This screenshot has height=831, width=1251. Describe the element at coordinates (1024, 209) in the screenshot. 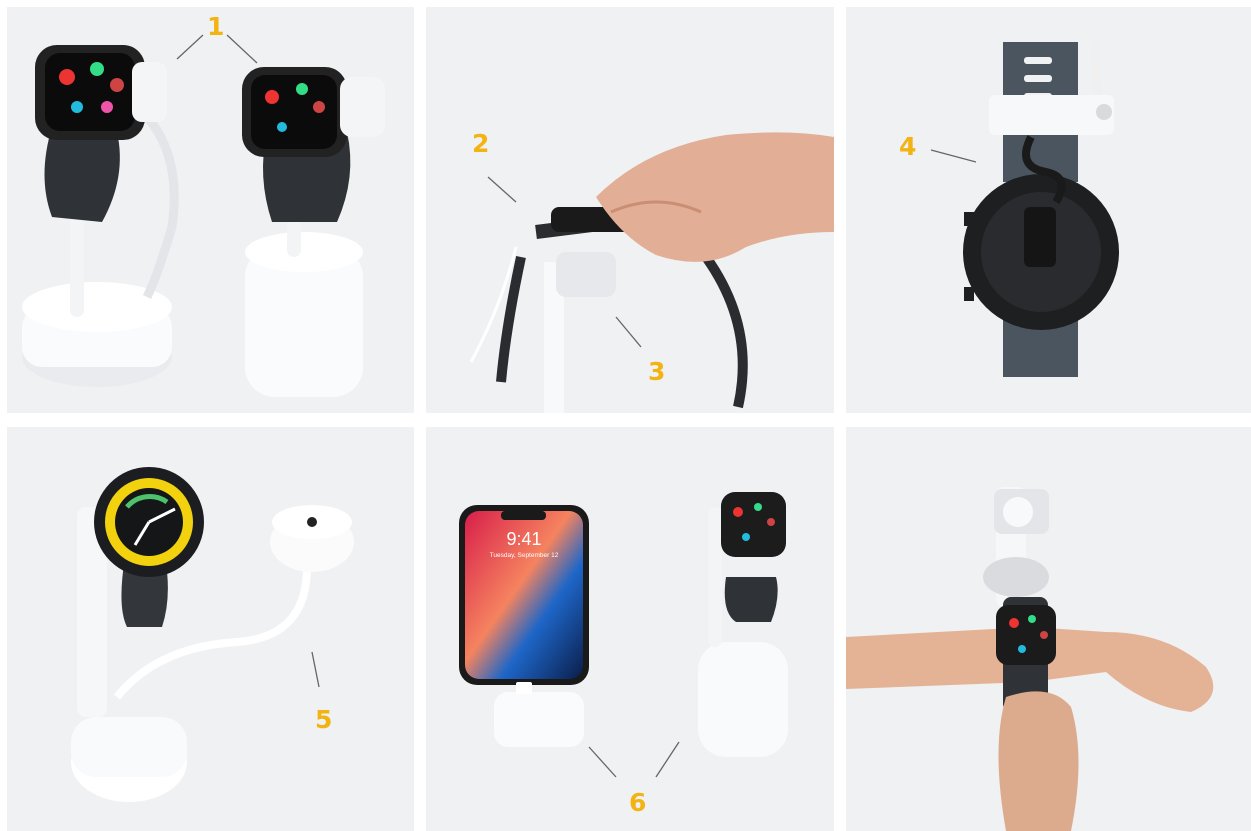

I see `watch-back-photo` at that location.